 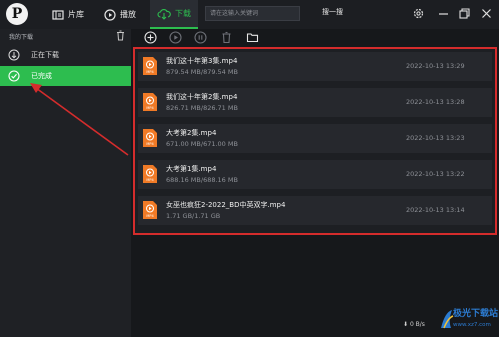 I want to click on file-size: 688.16 MB/688.16 MB, so click(x=202, y=180).